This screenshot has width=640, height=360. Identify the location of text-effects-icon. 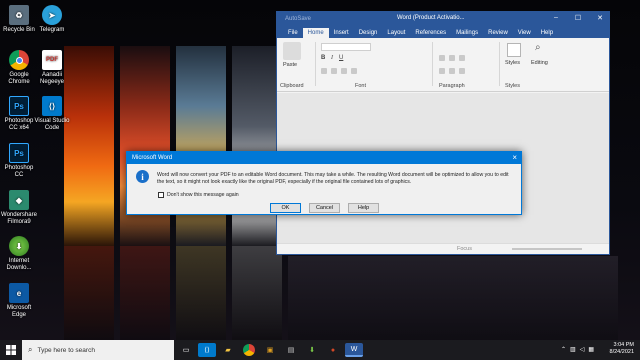
(354, 71).